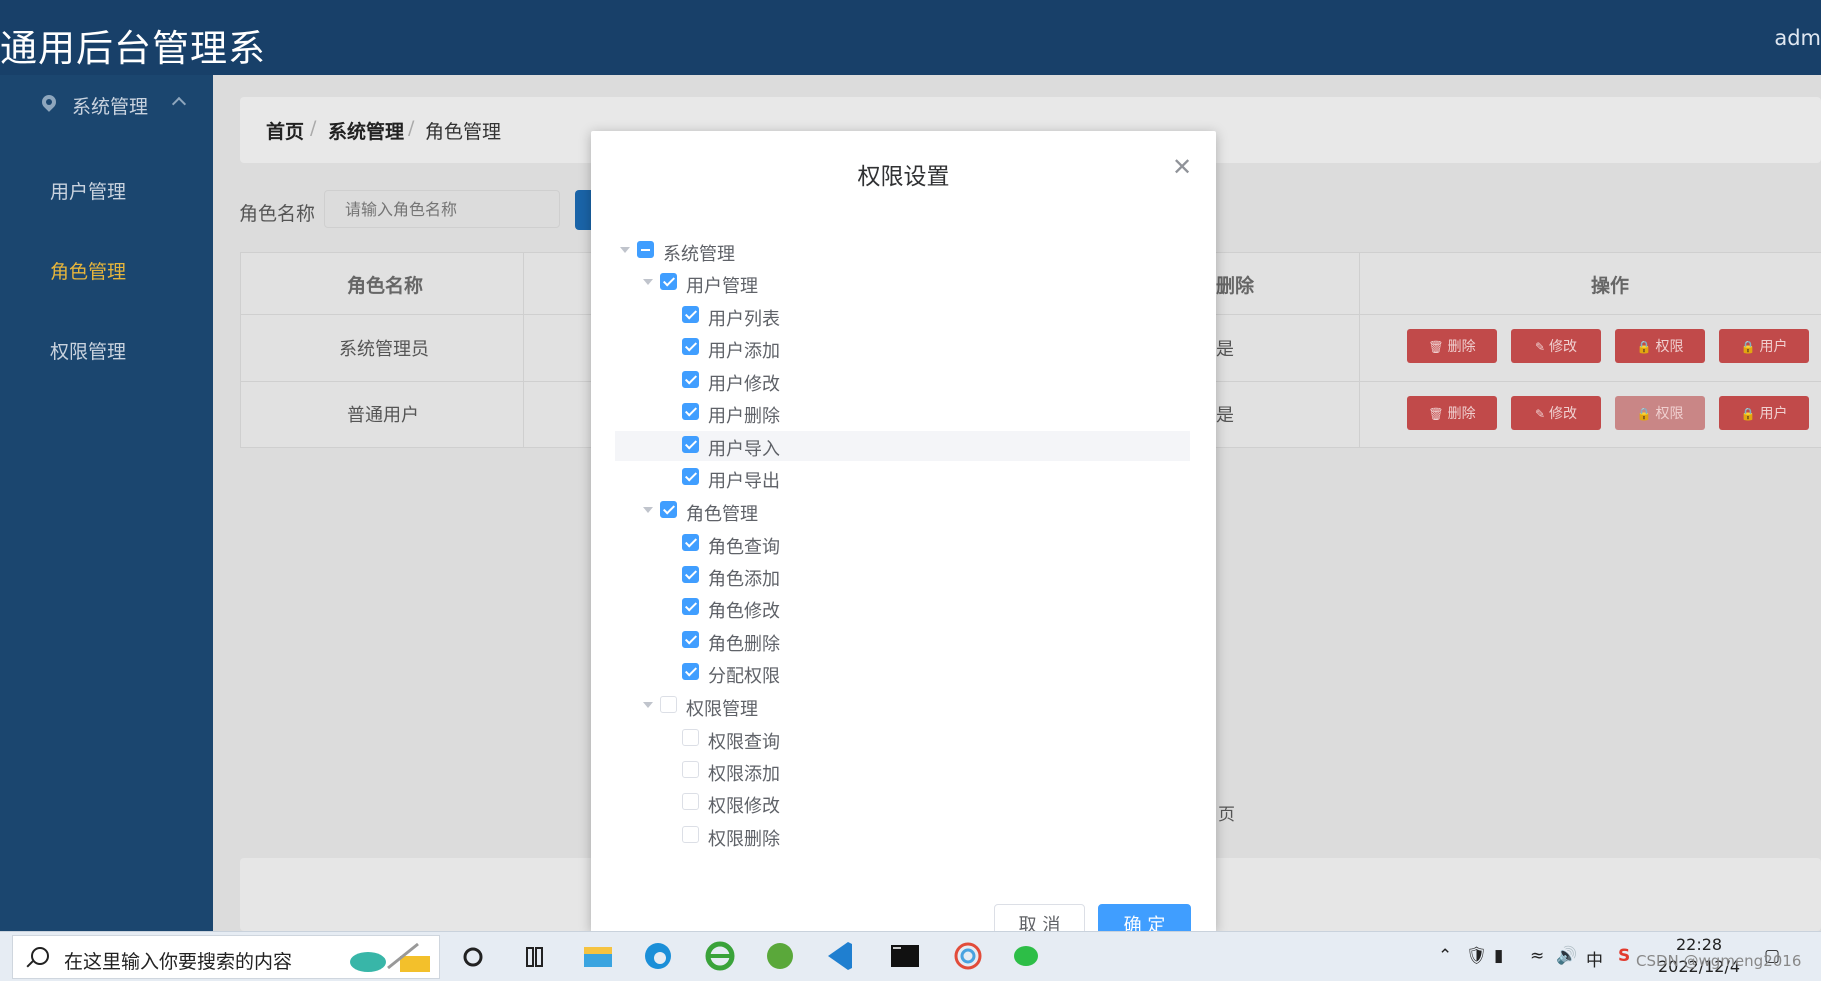 This screenshot has height=981, width=1821. I want to click on tree-leaf: 角色删除, so click(902, 641).